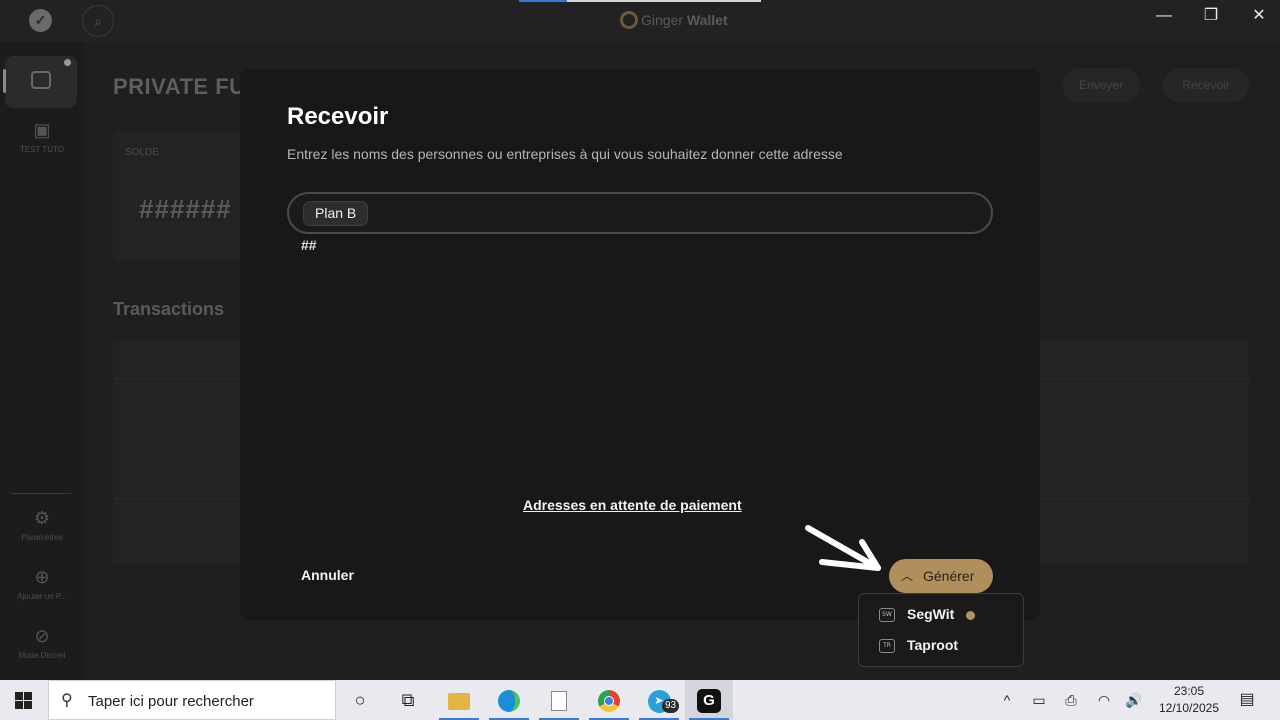 This screenshot has height=720, width=1280. I want to click on telegram-badge: 93, so click(671, 706).